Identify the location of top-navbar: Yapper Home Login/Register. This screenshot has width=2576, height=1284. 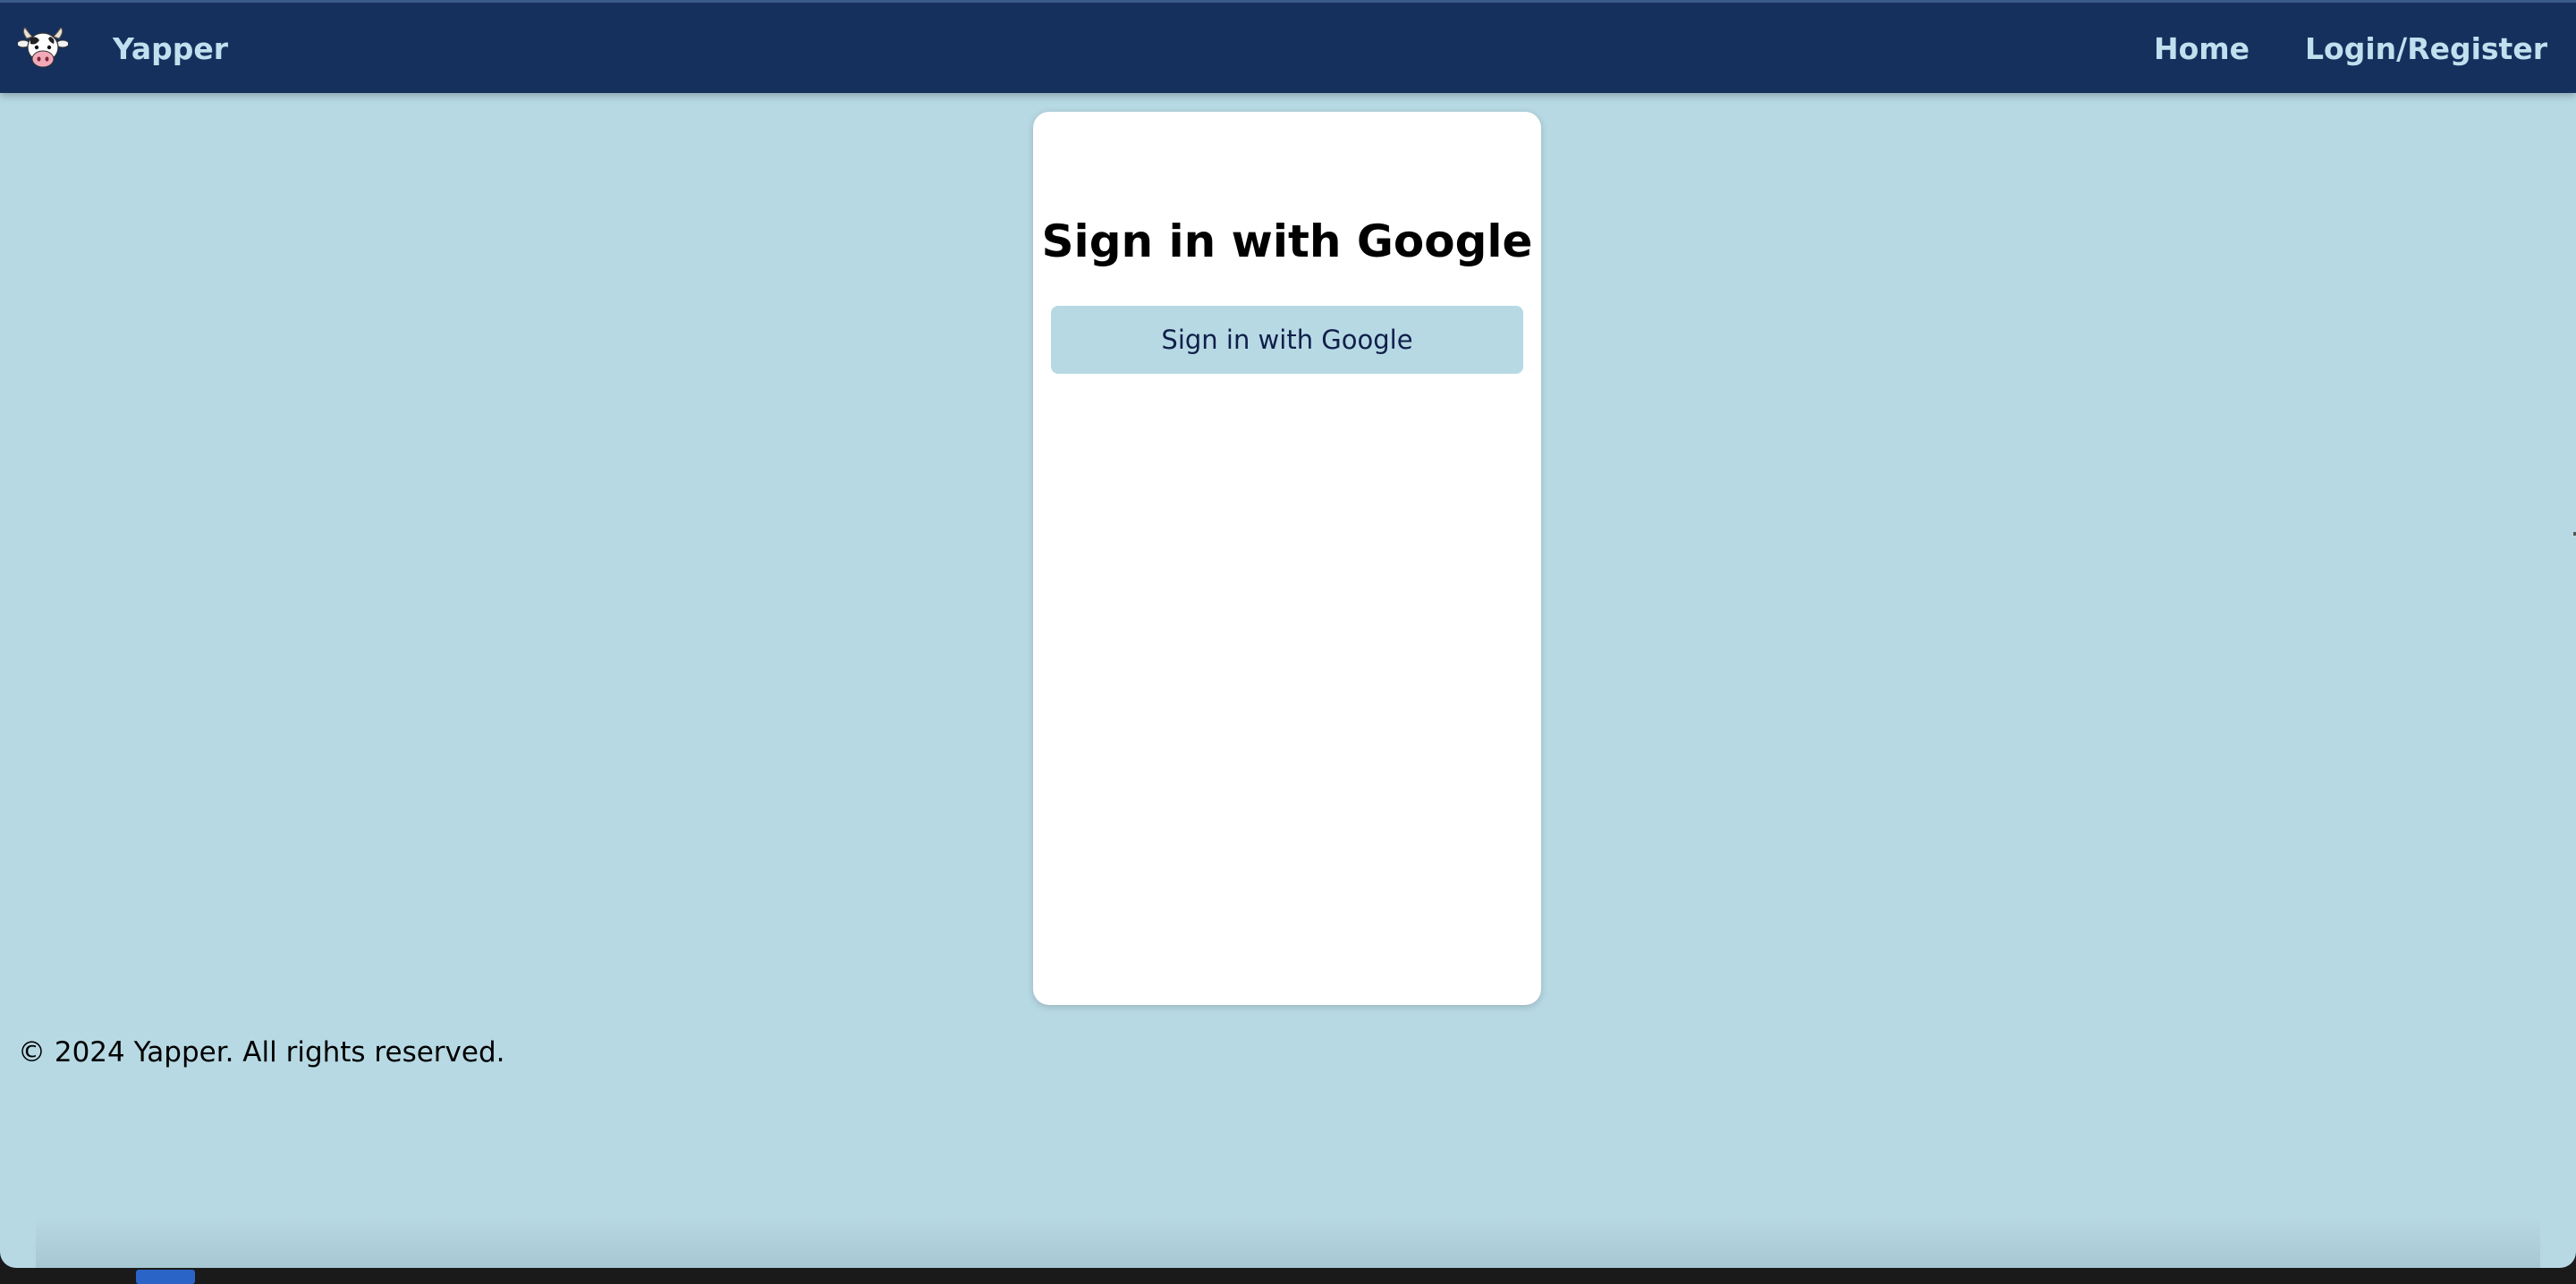
(1288, 47).